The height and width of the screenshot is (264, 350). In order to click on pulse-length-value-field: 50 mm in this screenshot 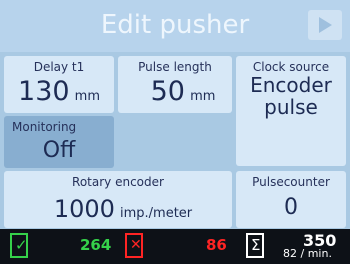, I will do `click(175, 91)`.